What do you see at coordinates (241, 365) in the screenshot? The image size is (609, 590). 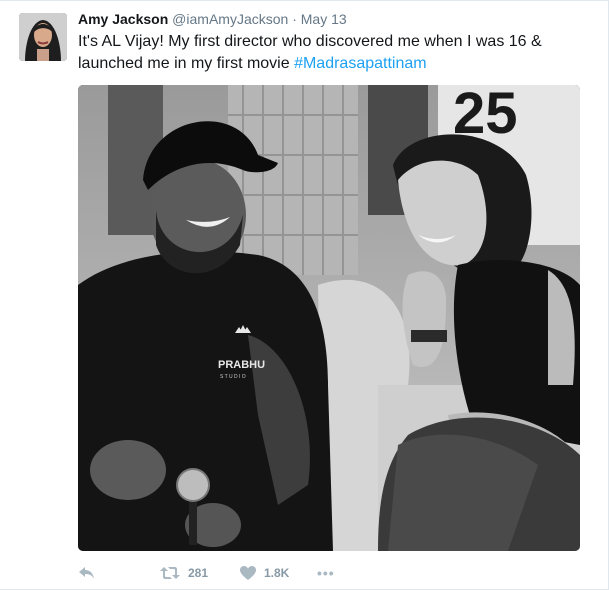 I see `shirt-text: PRABHU` at bounding box center [241, 365].